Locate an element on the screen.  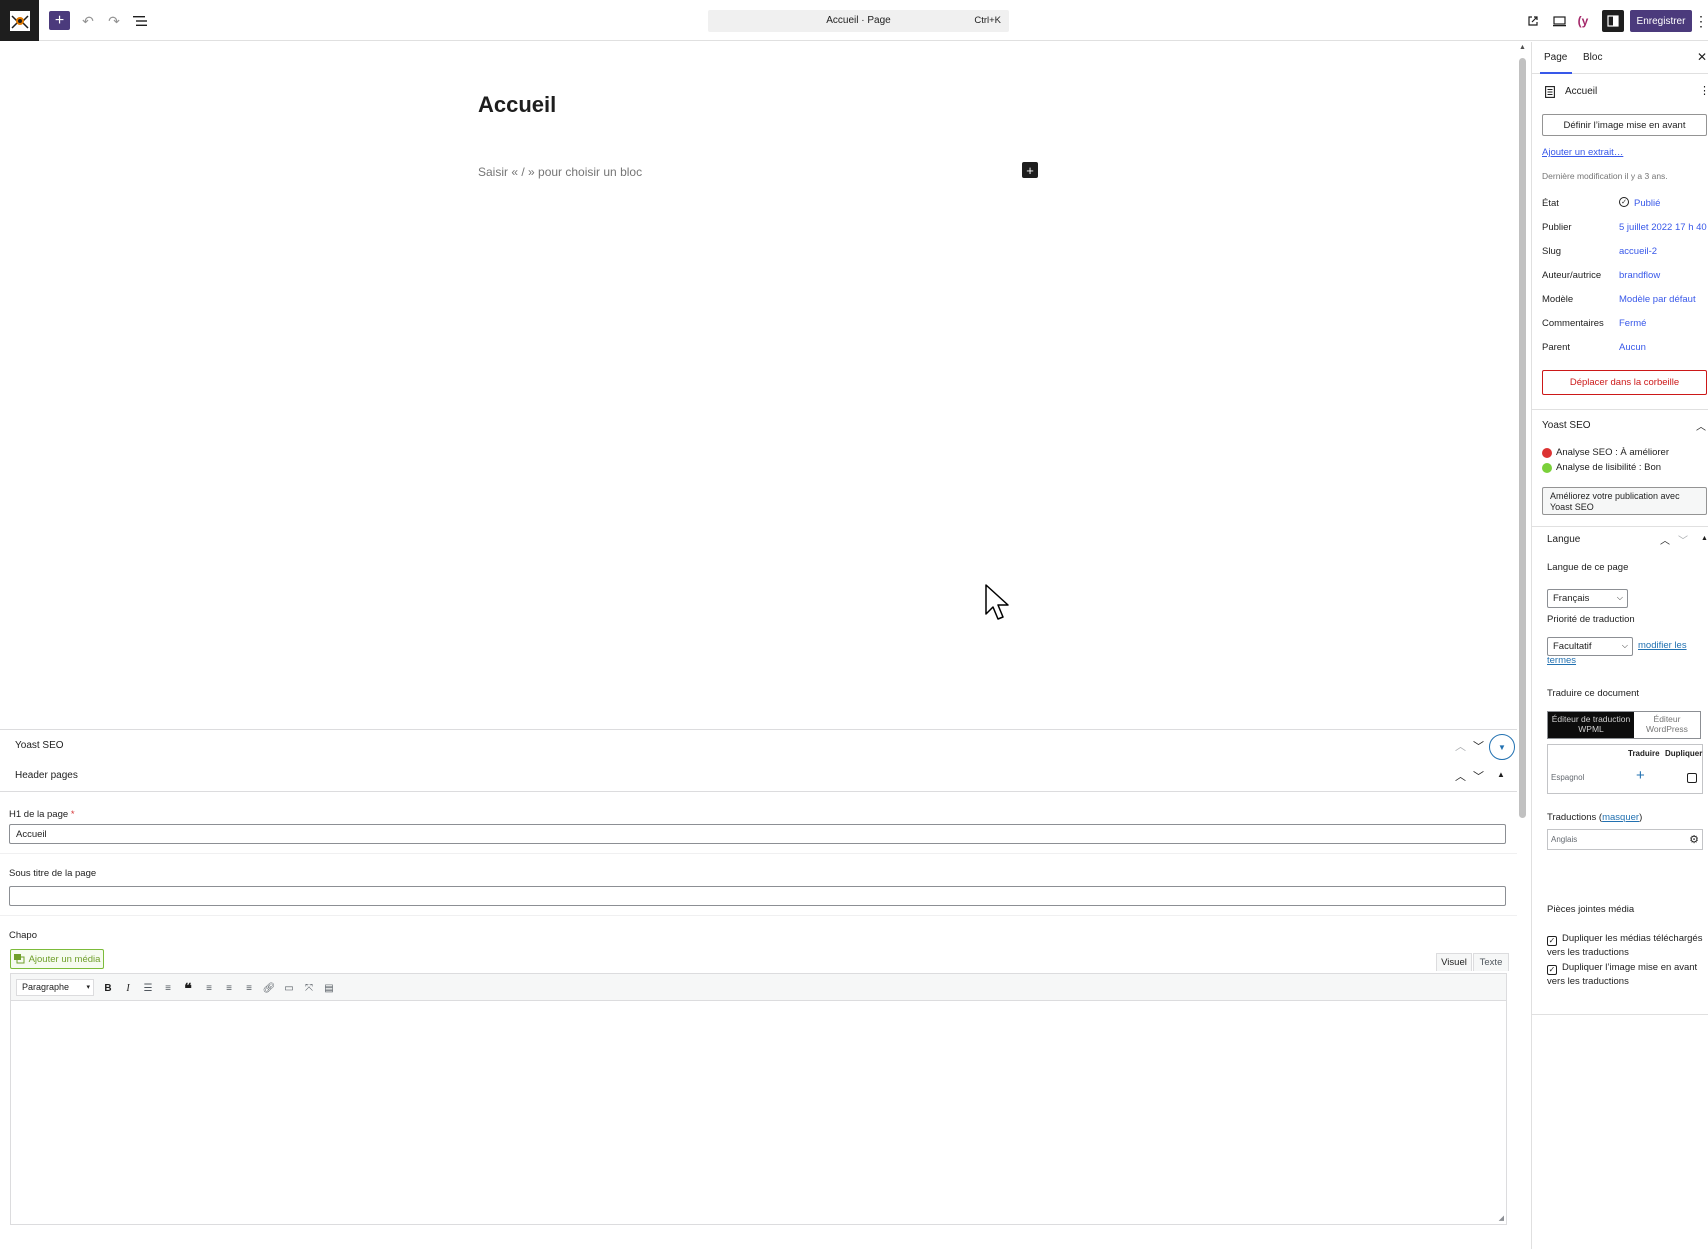
add-translation-icon: + is located at coordinates (1640, 775).